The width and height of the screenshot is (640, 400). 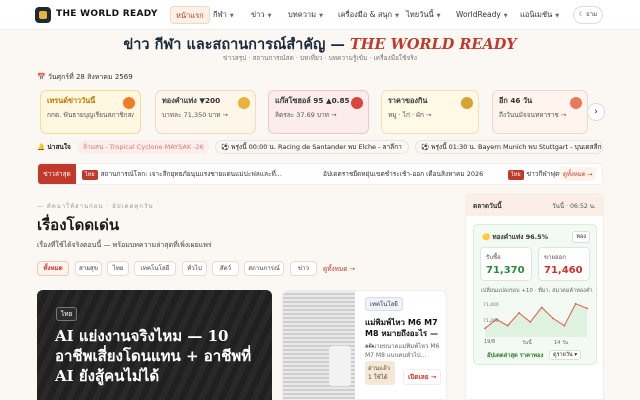 I want to click on chart-label-start: 19/8, so click(x=490, y=342).